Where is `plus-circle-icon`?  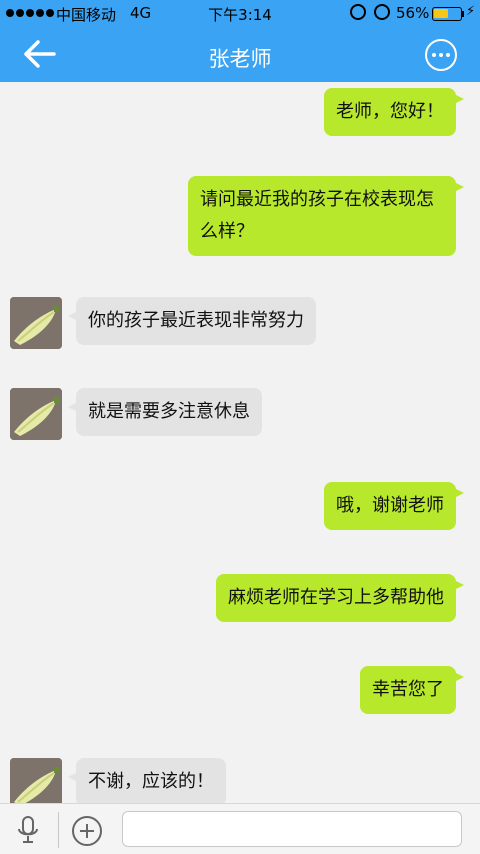 plus-circle-icon is located at coordinates (87, 831).